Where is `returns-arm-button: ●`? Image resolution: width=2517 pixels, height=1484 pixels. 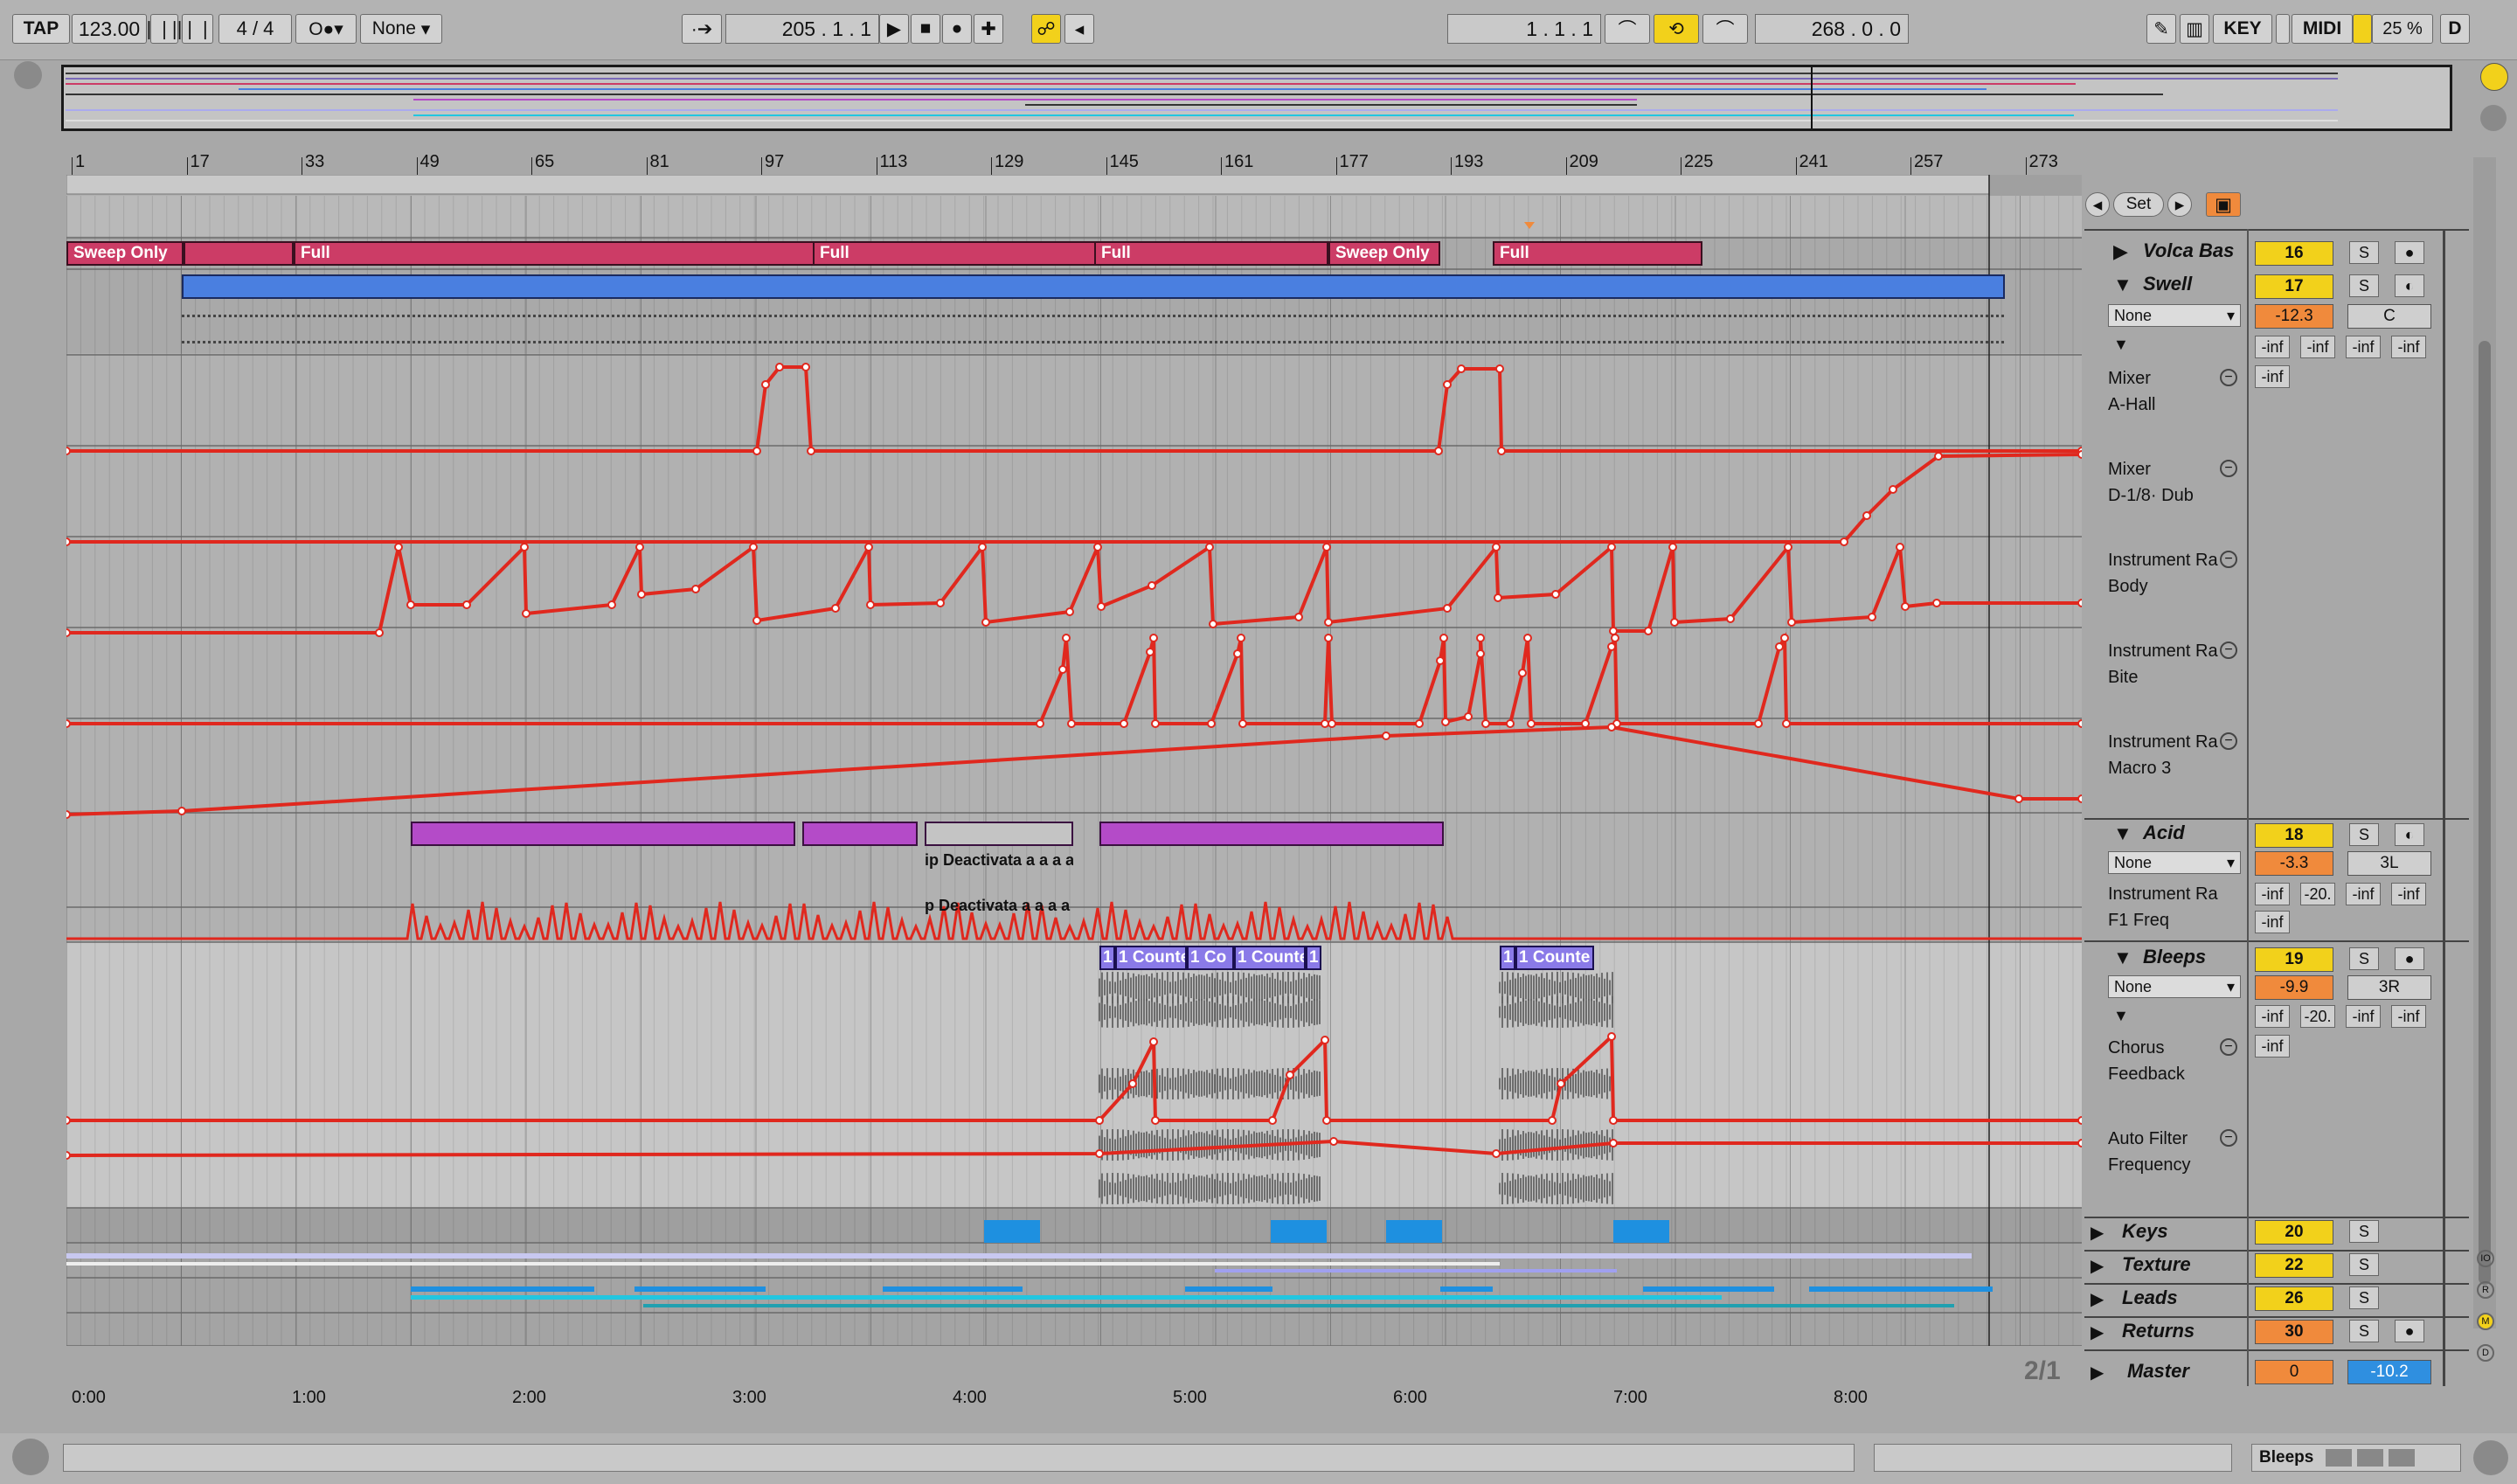
returns-arm-button: ● is located at coordinates (2409, 1331).